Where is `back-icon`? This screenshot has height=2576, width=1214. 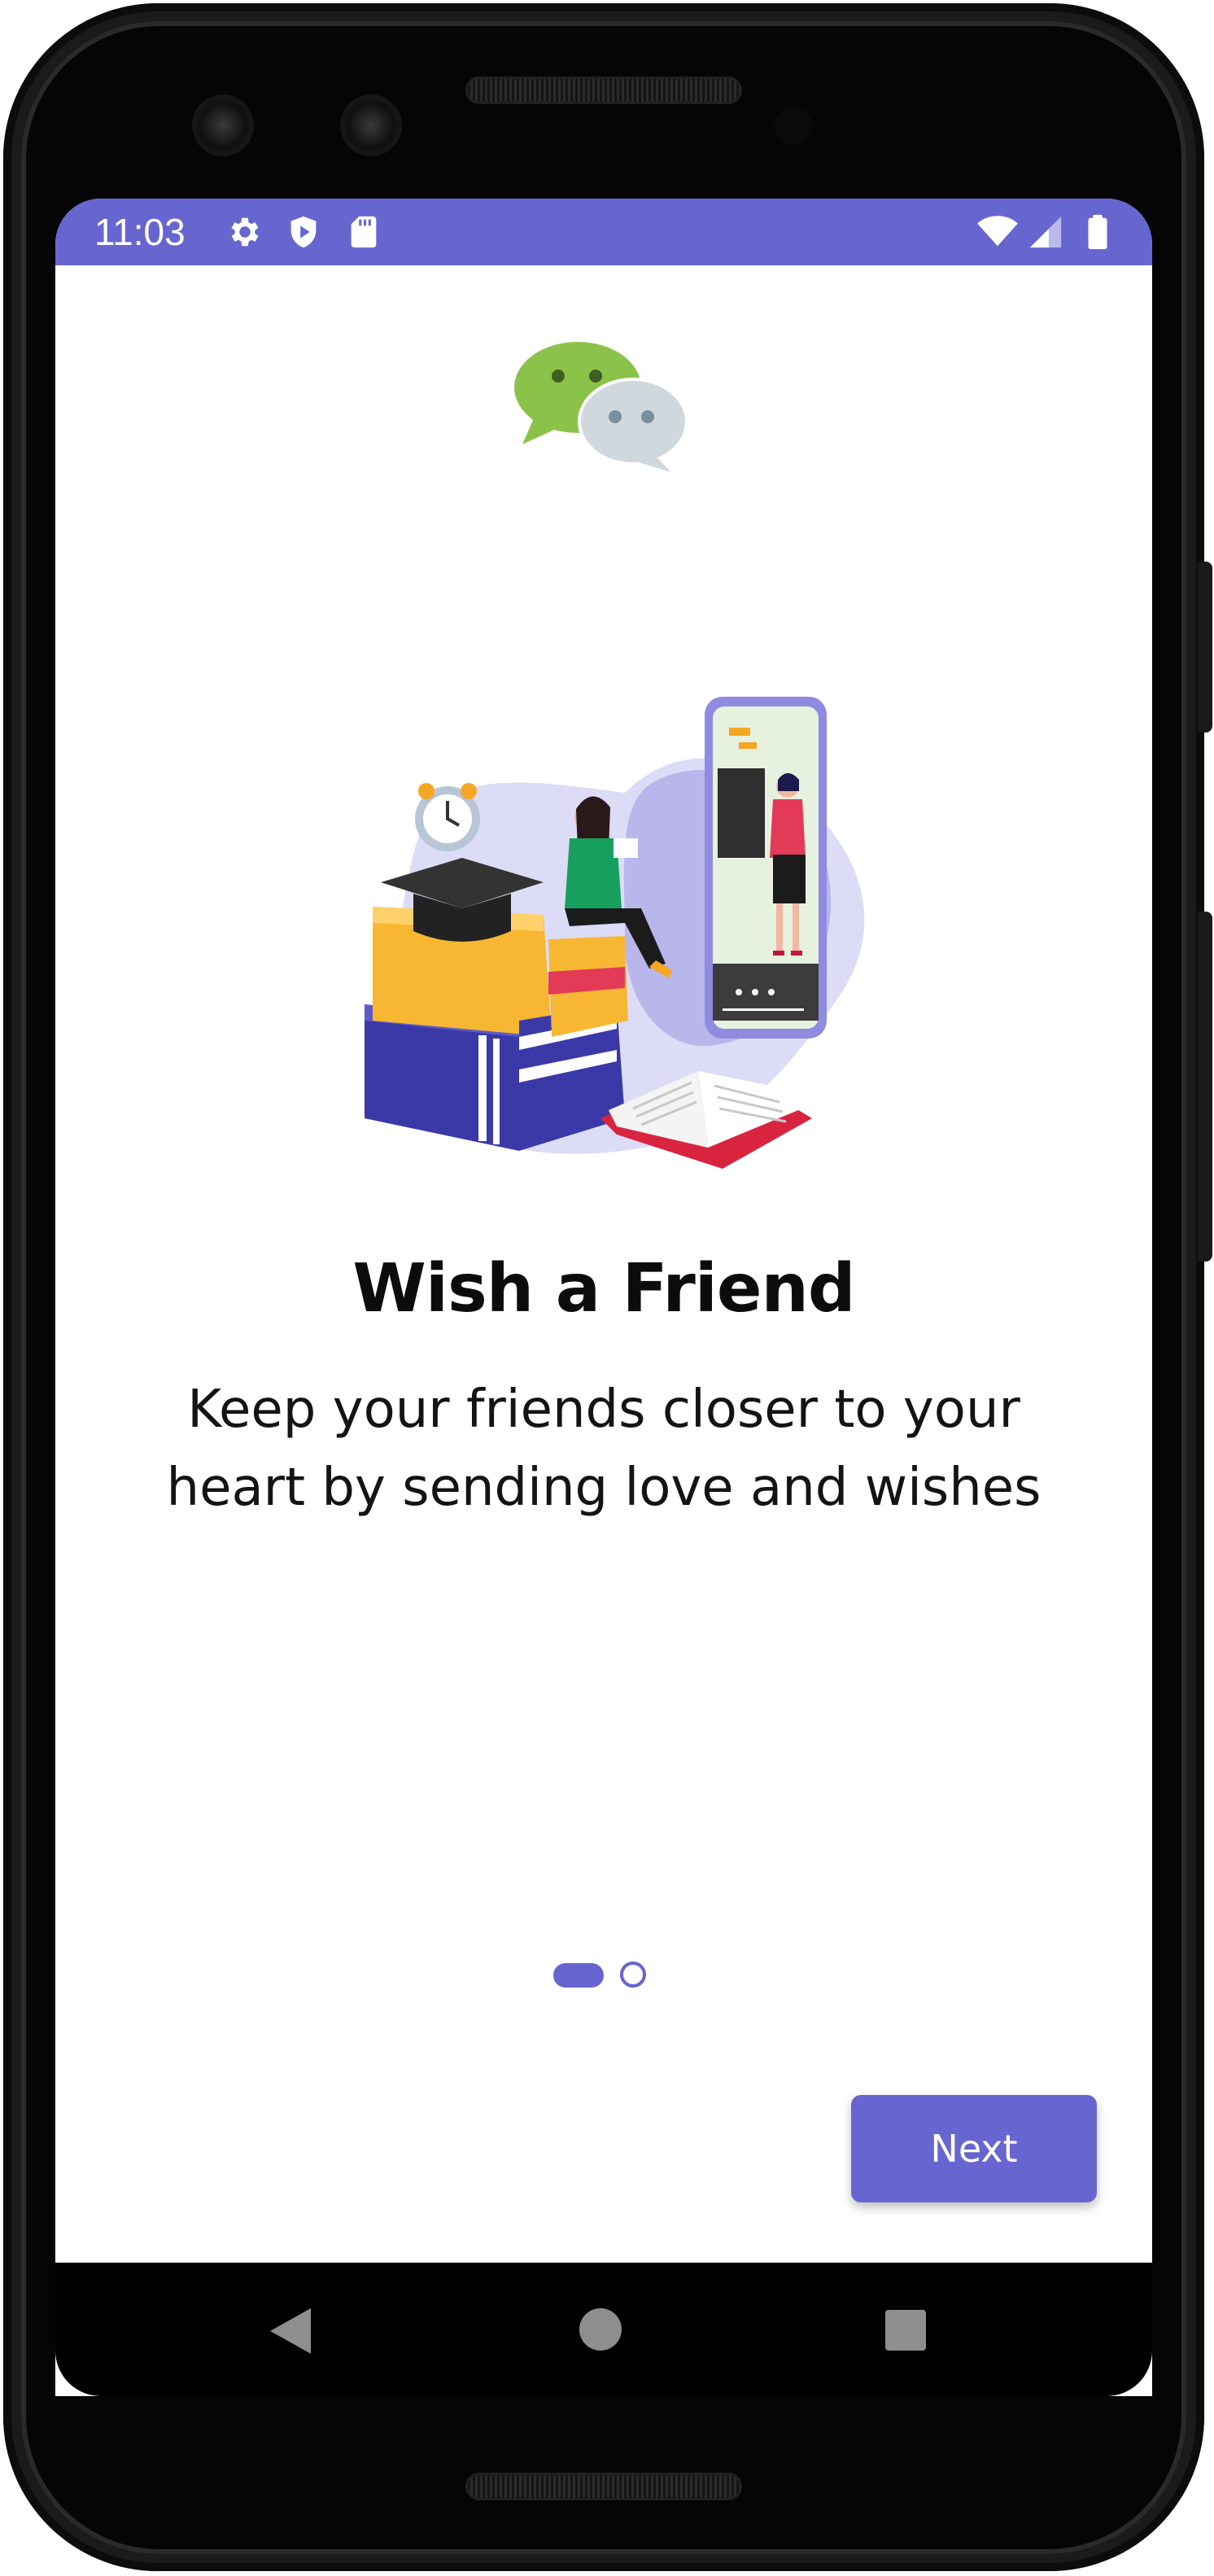 back-icon is located at coordinates (290, 2331).